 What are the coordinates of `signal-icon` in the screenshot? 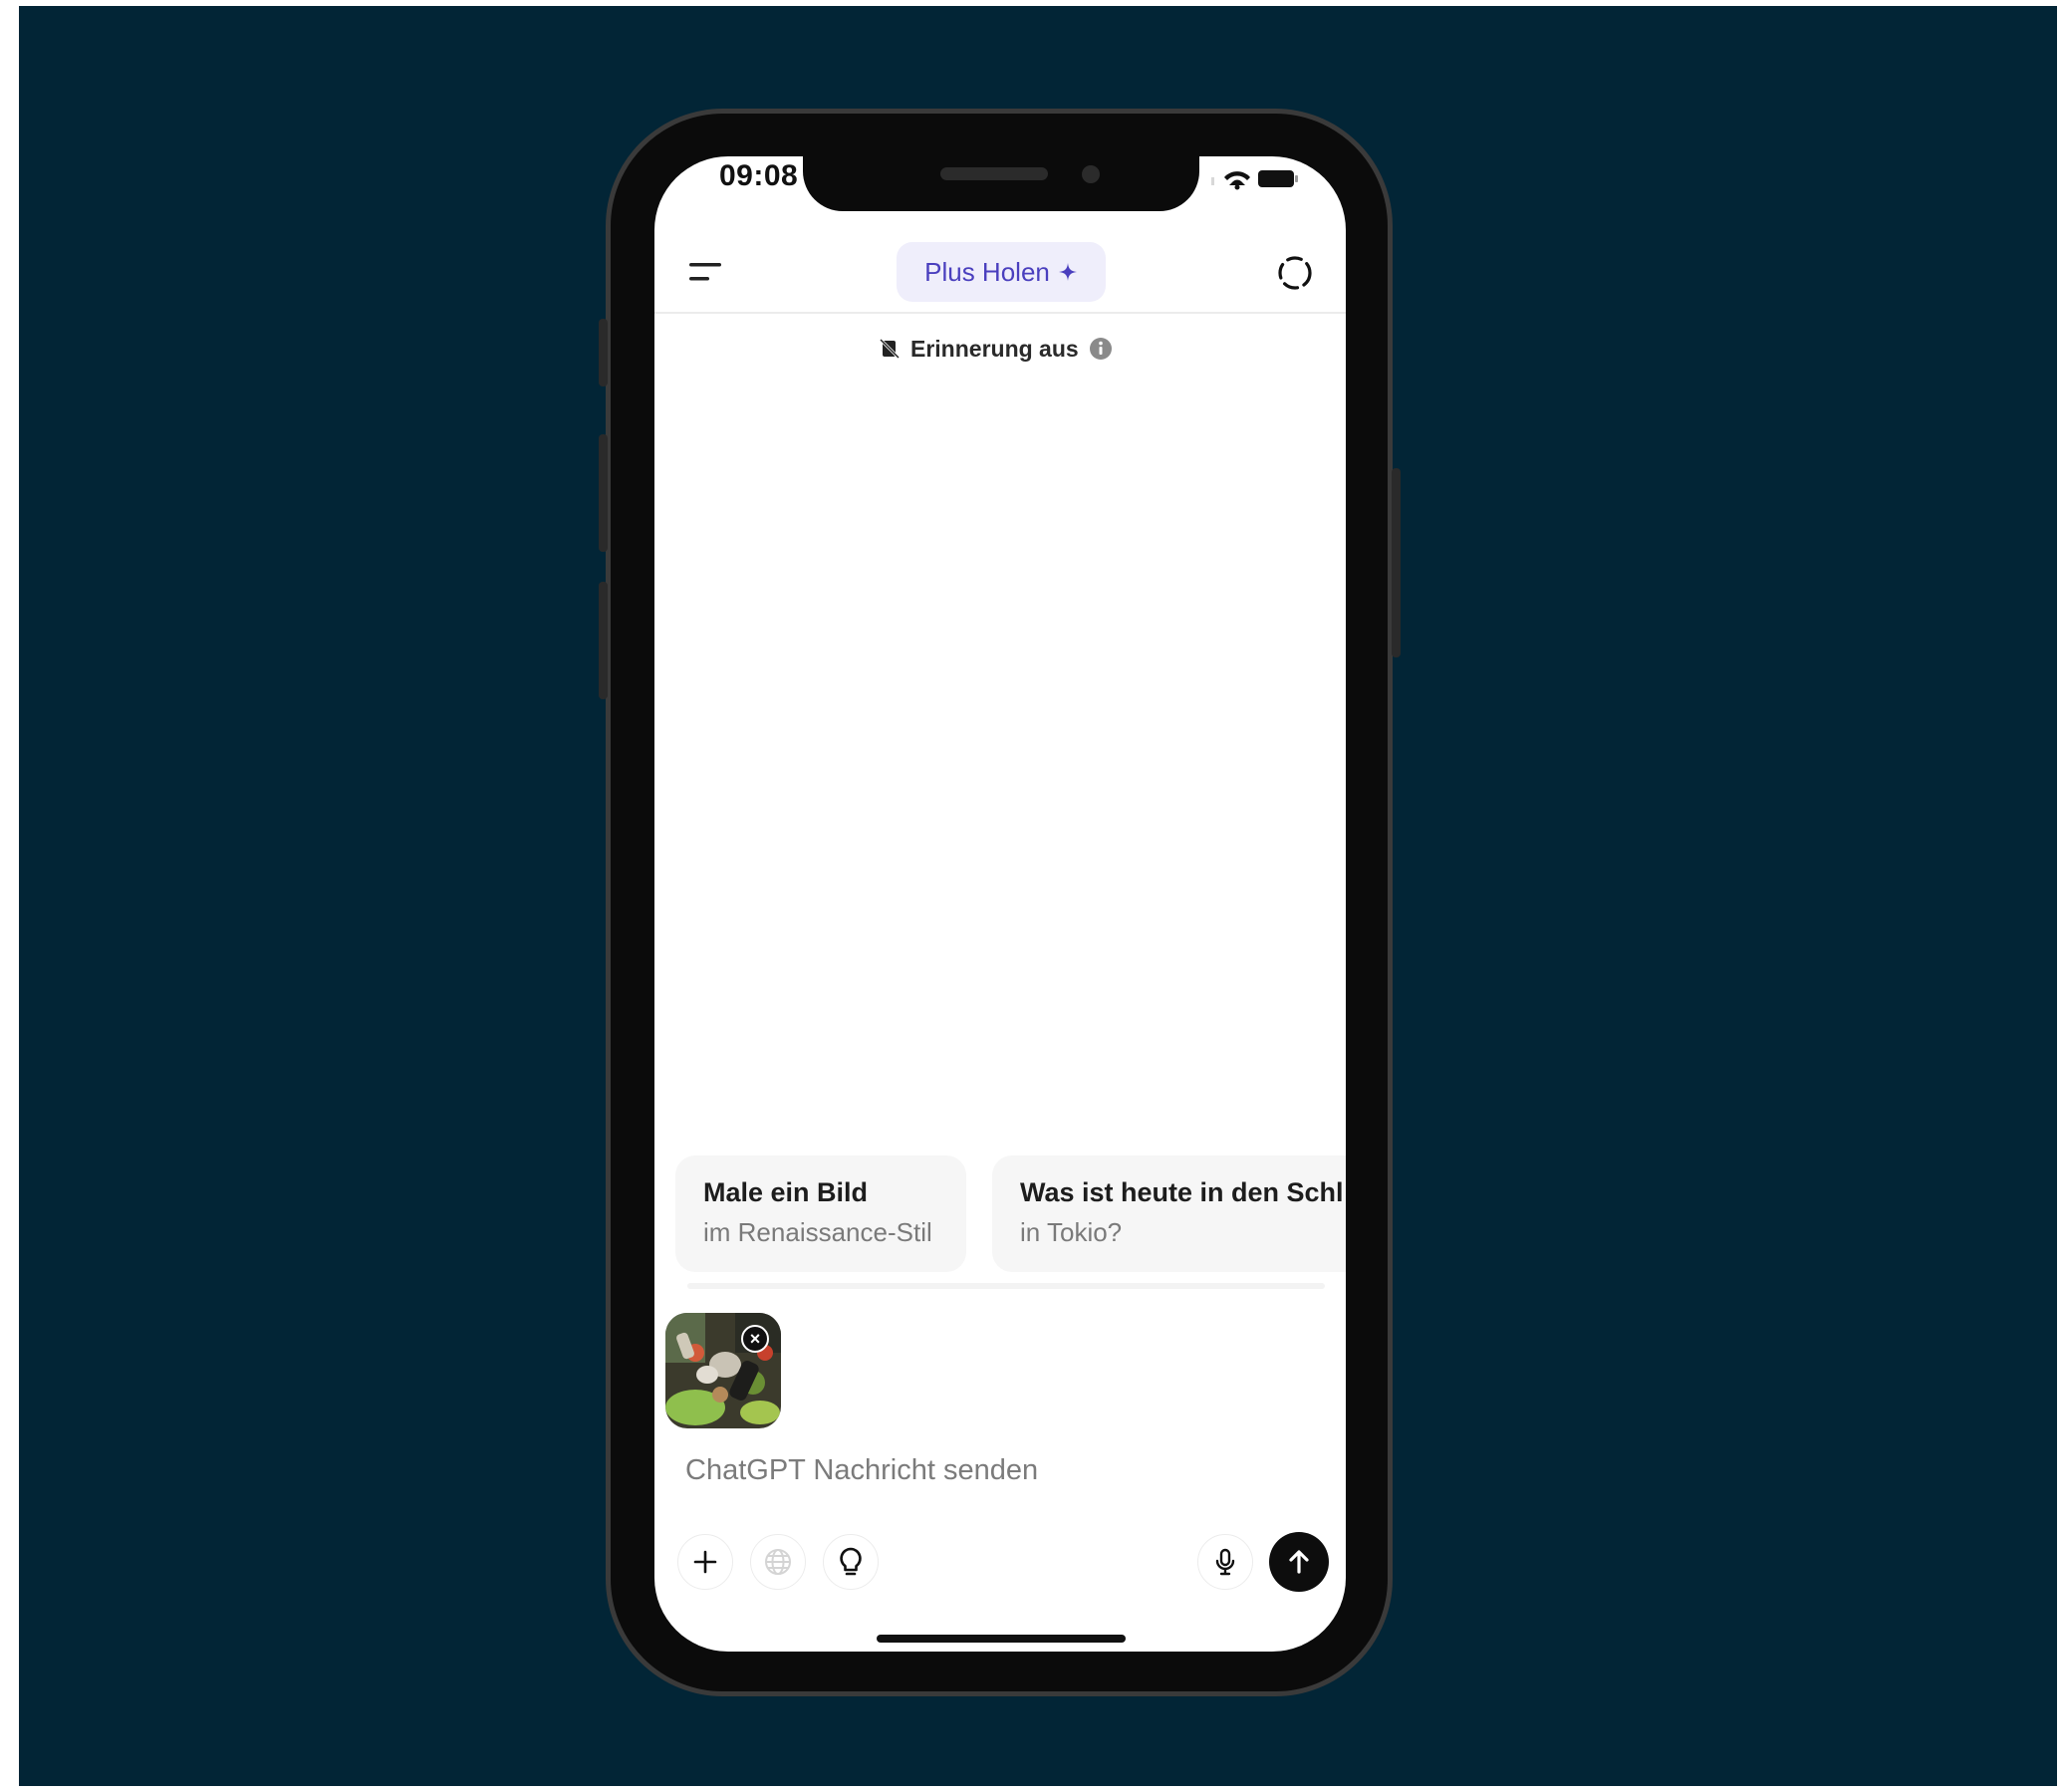 It's located at (1212, 181).